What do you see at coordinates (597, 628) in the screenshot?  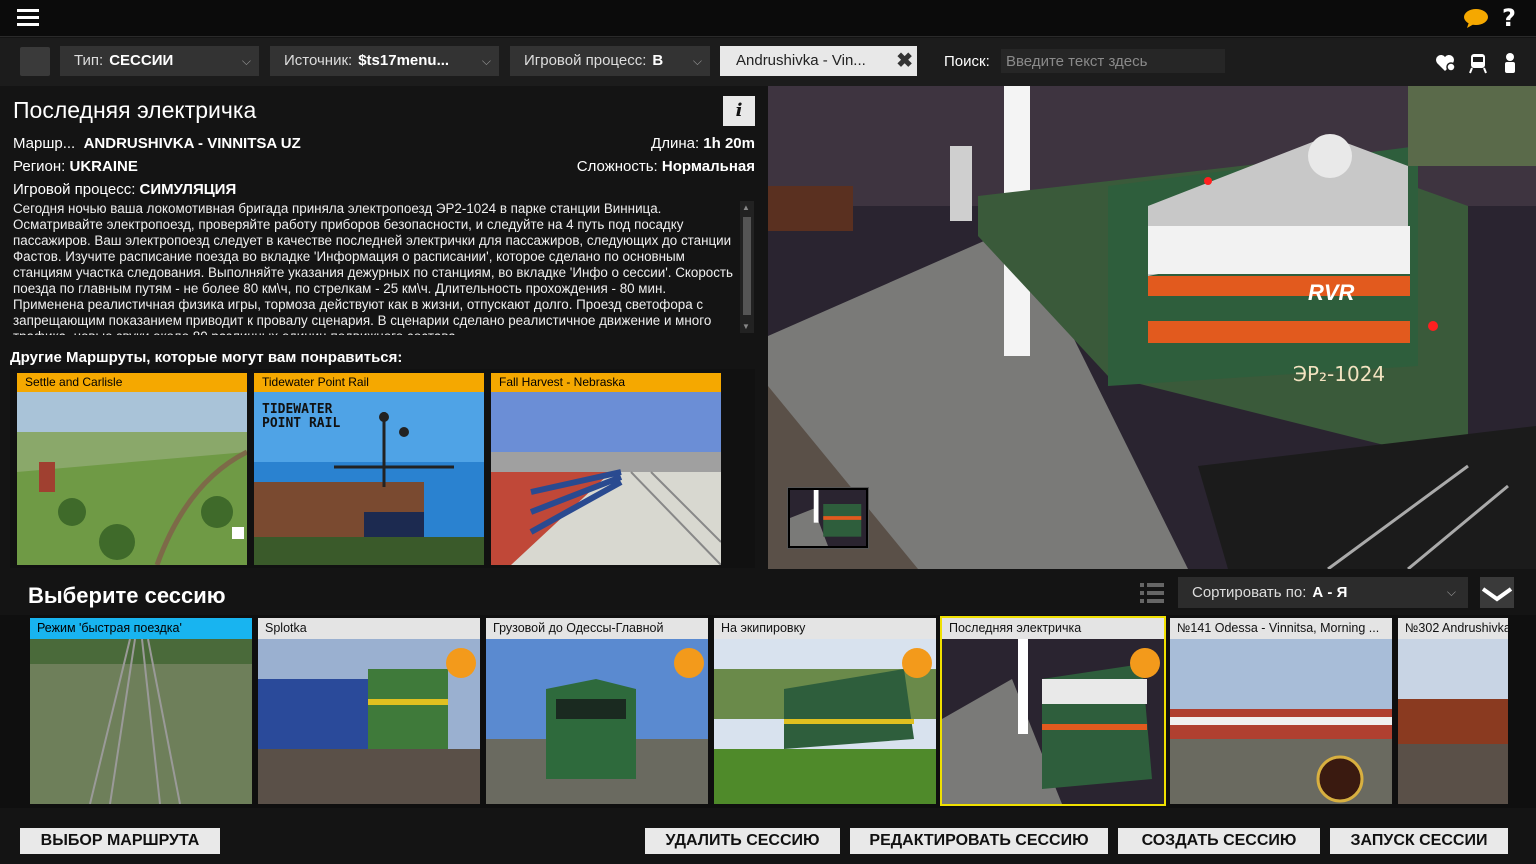 I see `session-card-label: Грузовой до Одессы-Главной` at bounding box center [597, 628].